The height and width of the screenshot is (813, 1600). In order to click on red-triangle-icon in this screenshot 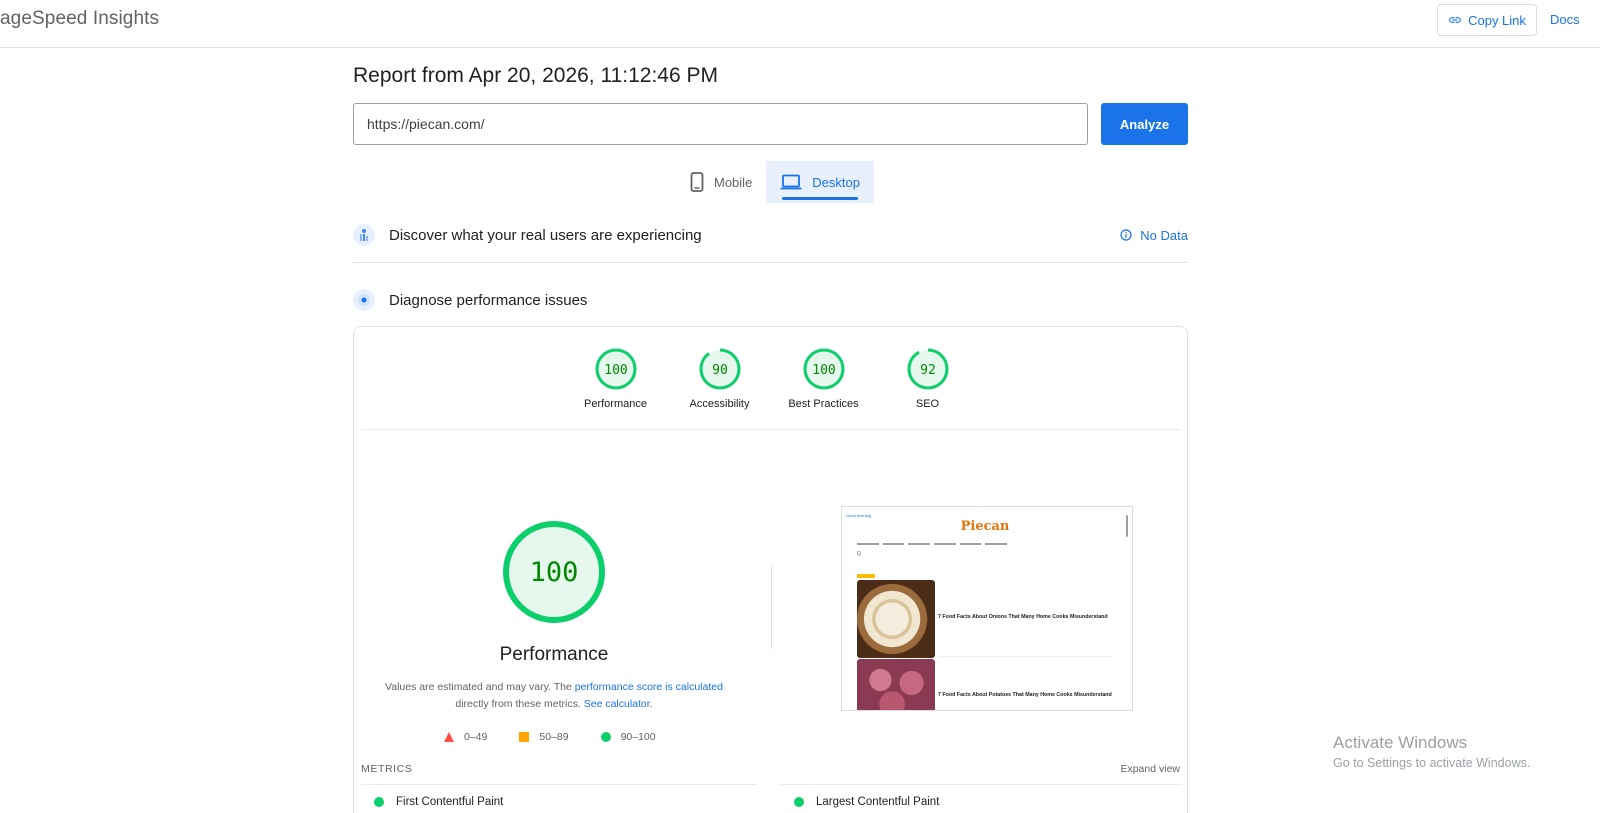, I will do `click(449, 737)`.